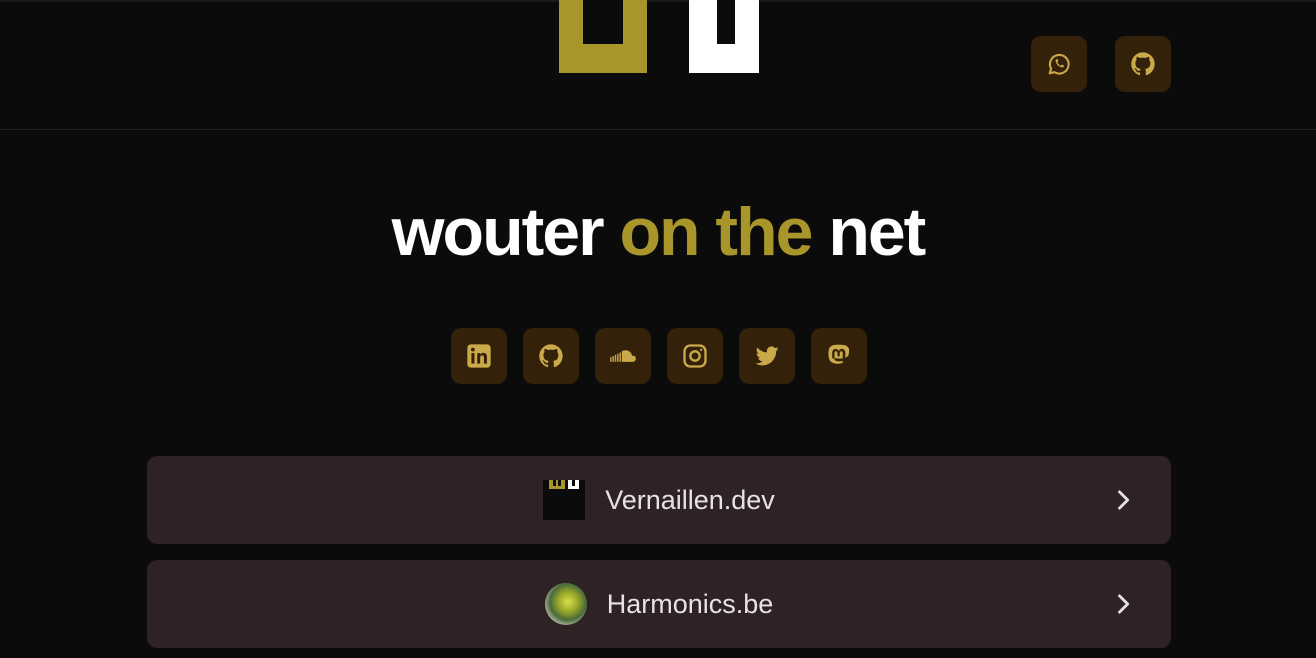  I want to click on instagram-button, so click(695, 356).